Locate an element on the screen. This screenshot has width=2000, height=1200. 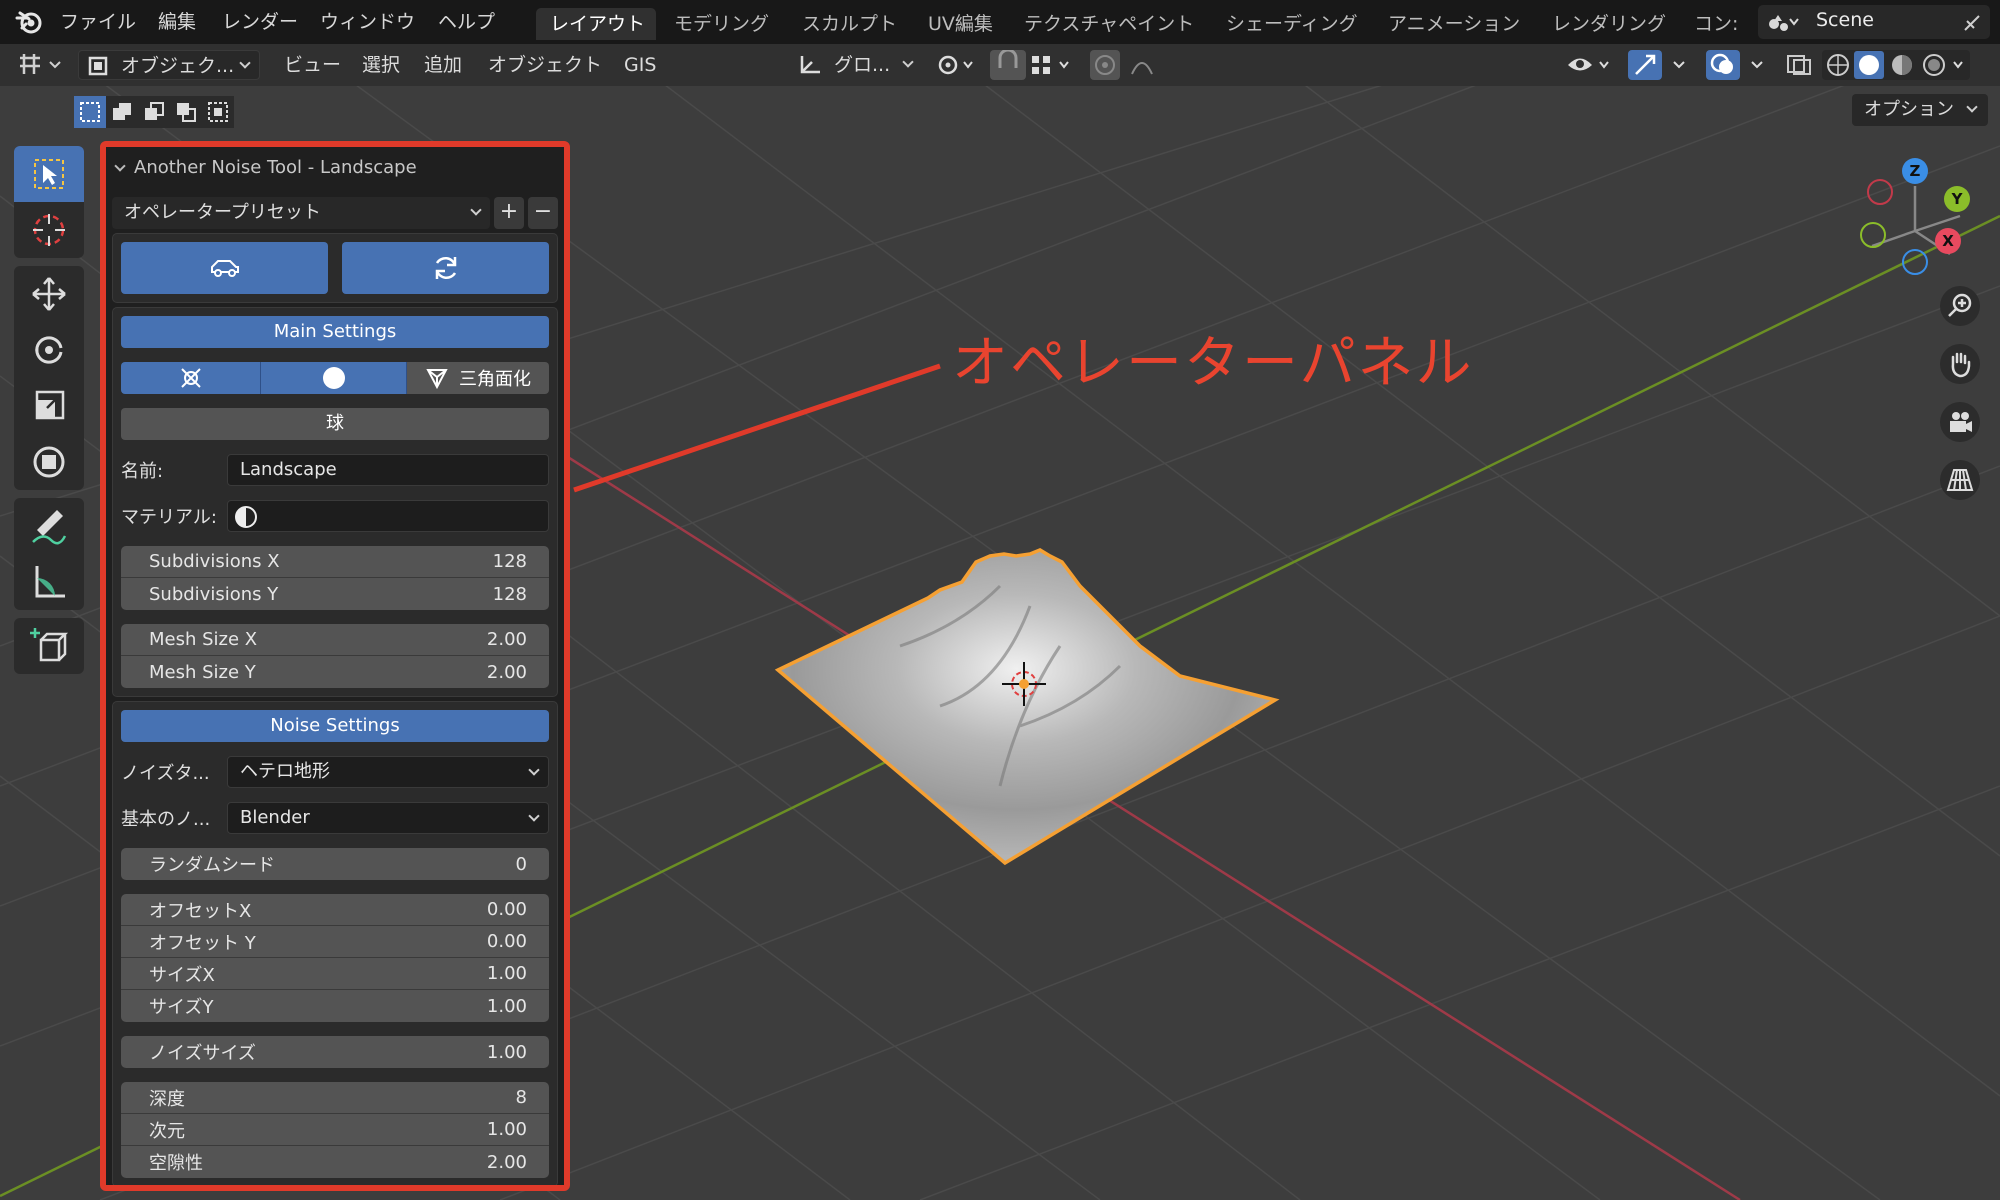
pan-button is located at coordinates (1960, 364).